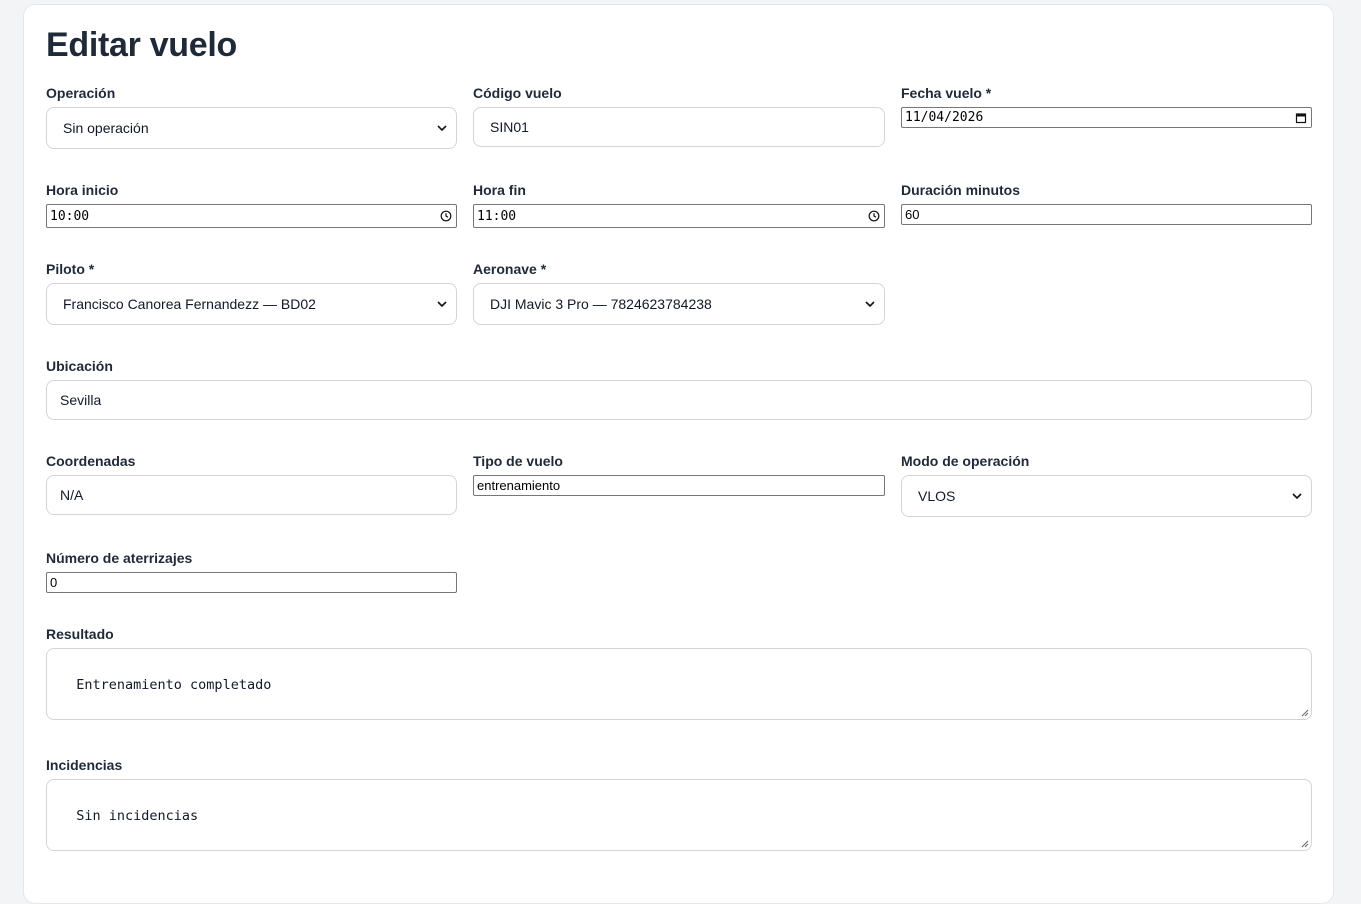 The height and width of the screenshot is (904, 1361). Describe the element at coordinates (119, 558) in the screenshot. I see `numero-aterrizajes-label: Número de aterrizajes` at that location.